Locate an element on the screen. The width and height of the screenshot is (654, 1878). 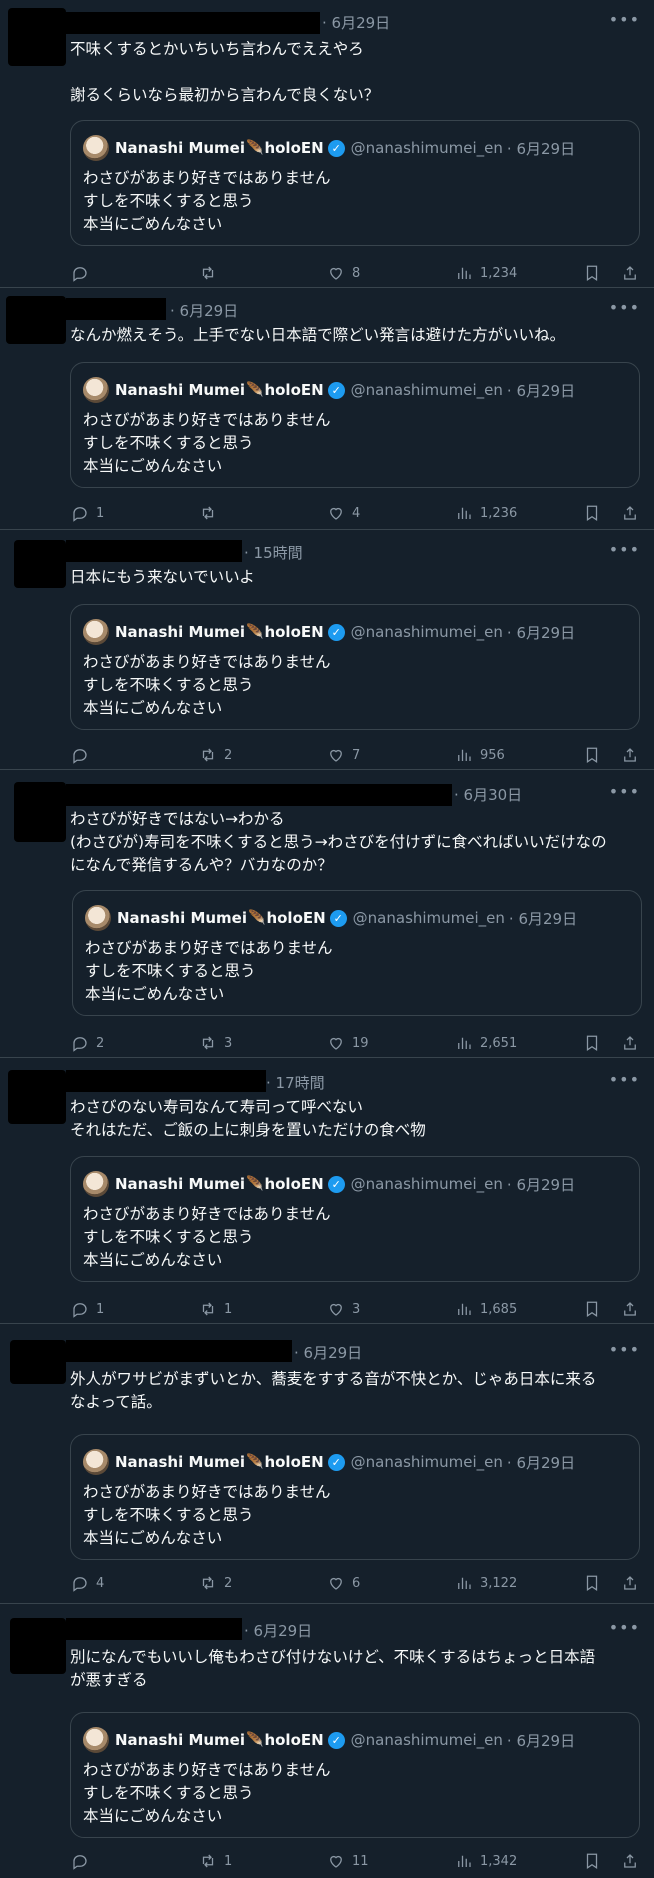
views-button: 1,234 is located at coordinates (485, 273).